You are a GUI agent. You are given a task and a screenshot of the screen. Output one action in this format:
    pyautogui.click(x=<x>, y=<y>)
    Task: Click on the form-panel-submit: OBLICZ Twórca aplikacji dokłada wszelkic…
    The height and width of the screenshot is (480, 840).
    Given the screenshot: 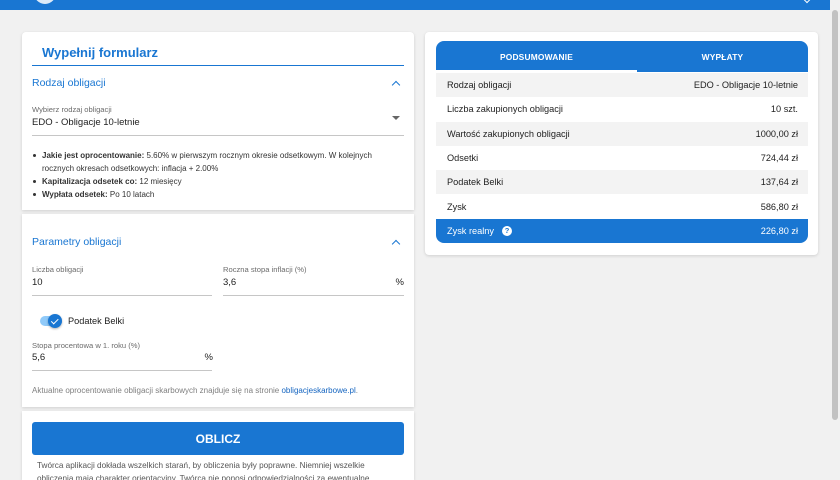 What is the action you would take?
    pyautogui.click(x=218, y=445)
    